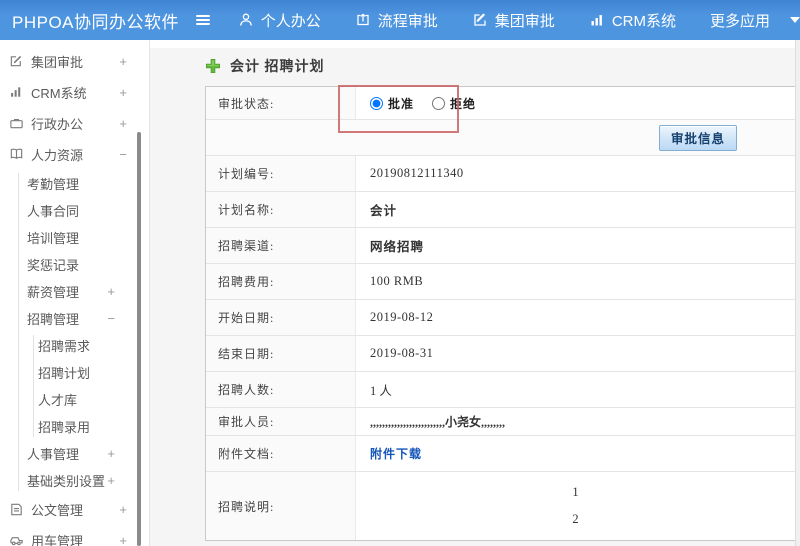  Describe the element at coordinates (500, 210) in the screenshot. I see `row-plan-name: 计划名称: 会计` at that location.